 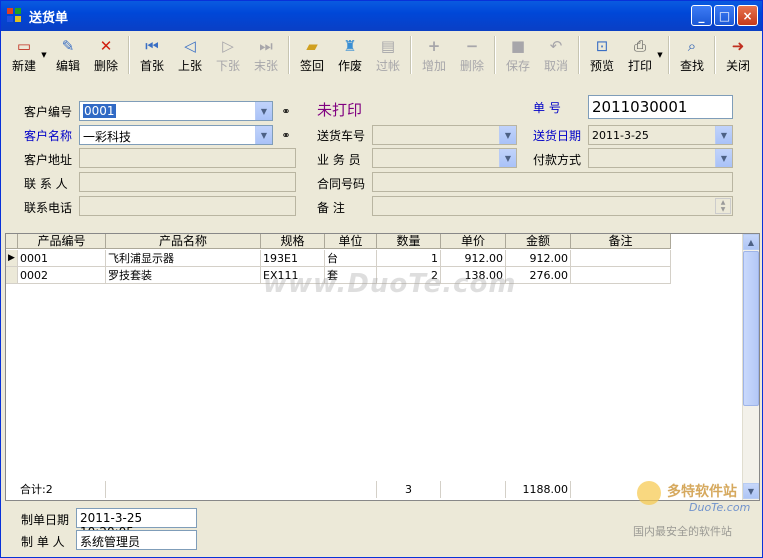 What do you see at coordinates (660, 158) in the screenshot?
I see `payment-combo: ▼` at bounding box center [660, 158].